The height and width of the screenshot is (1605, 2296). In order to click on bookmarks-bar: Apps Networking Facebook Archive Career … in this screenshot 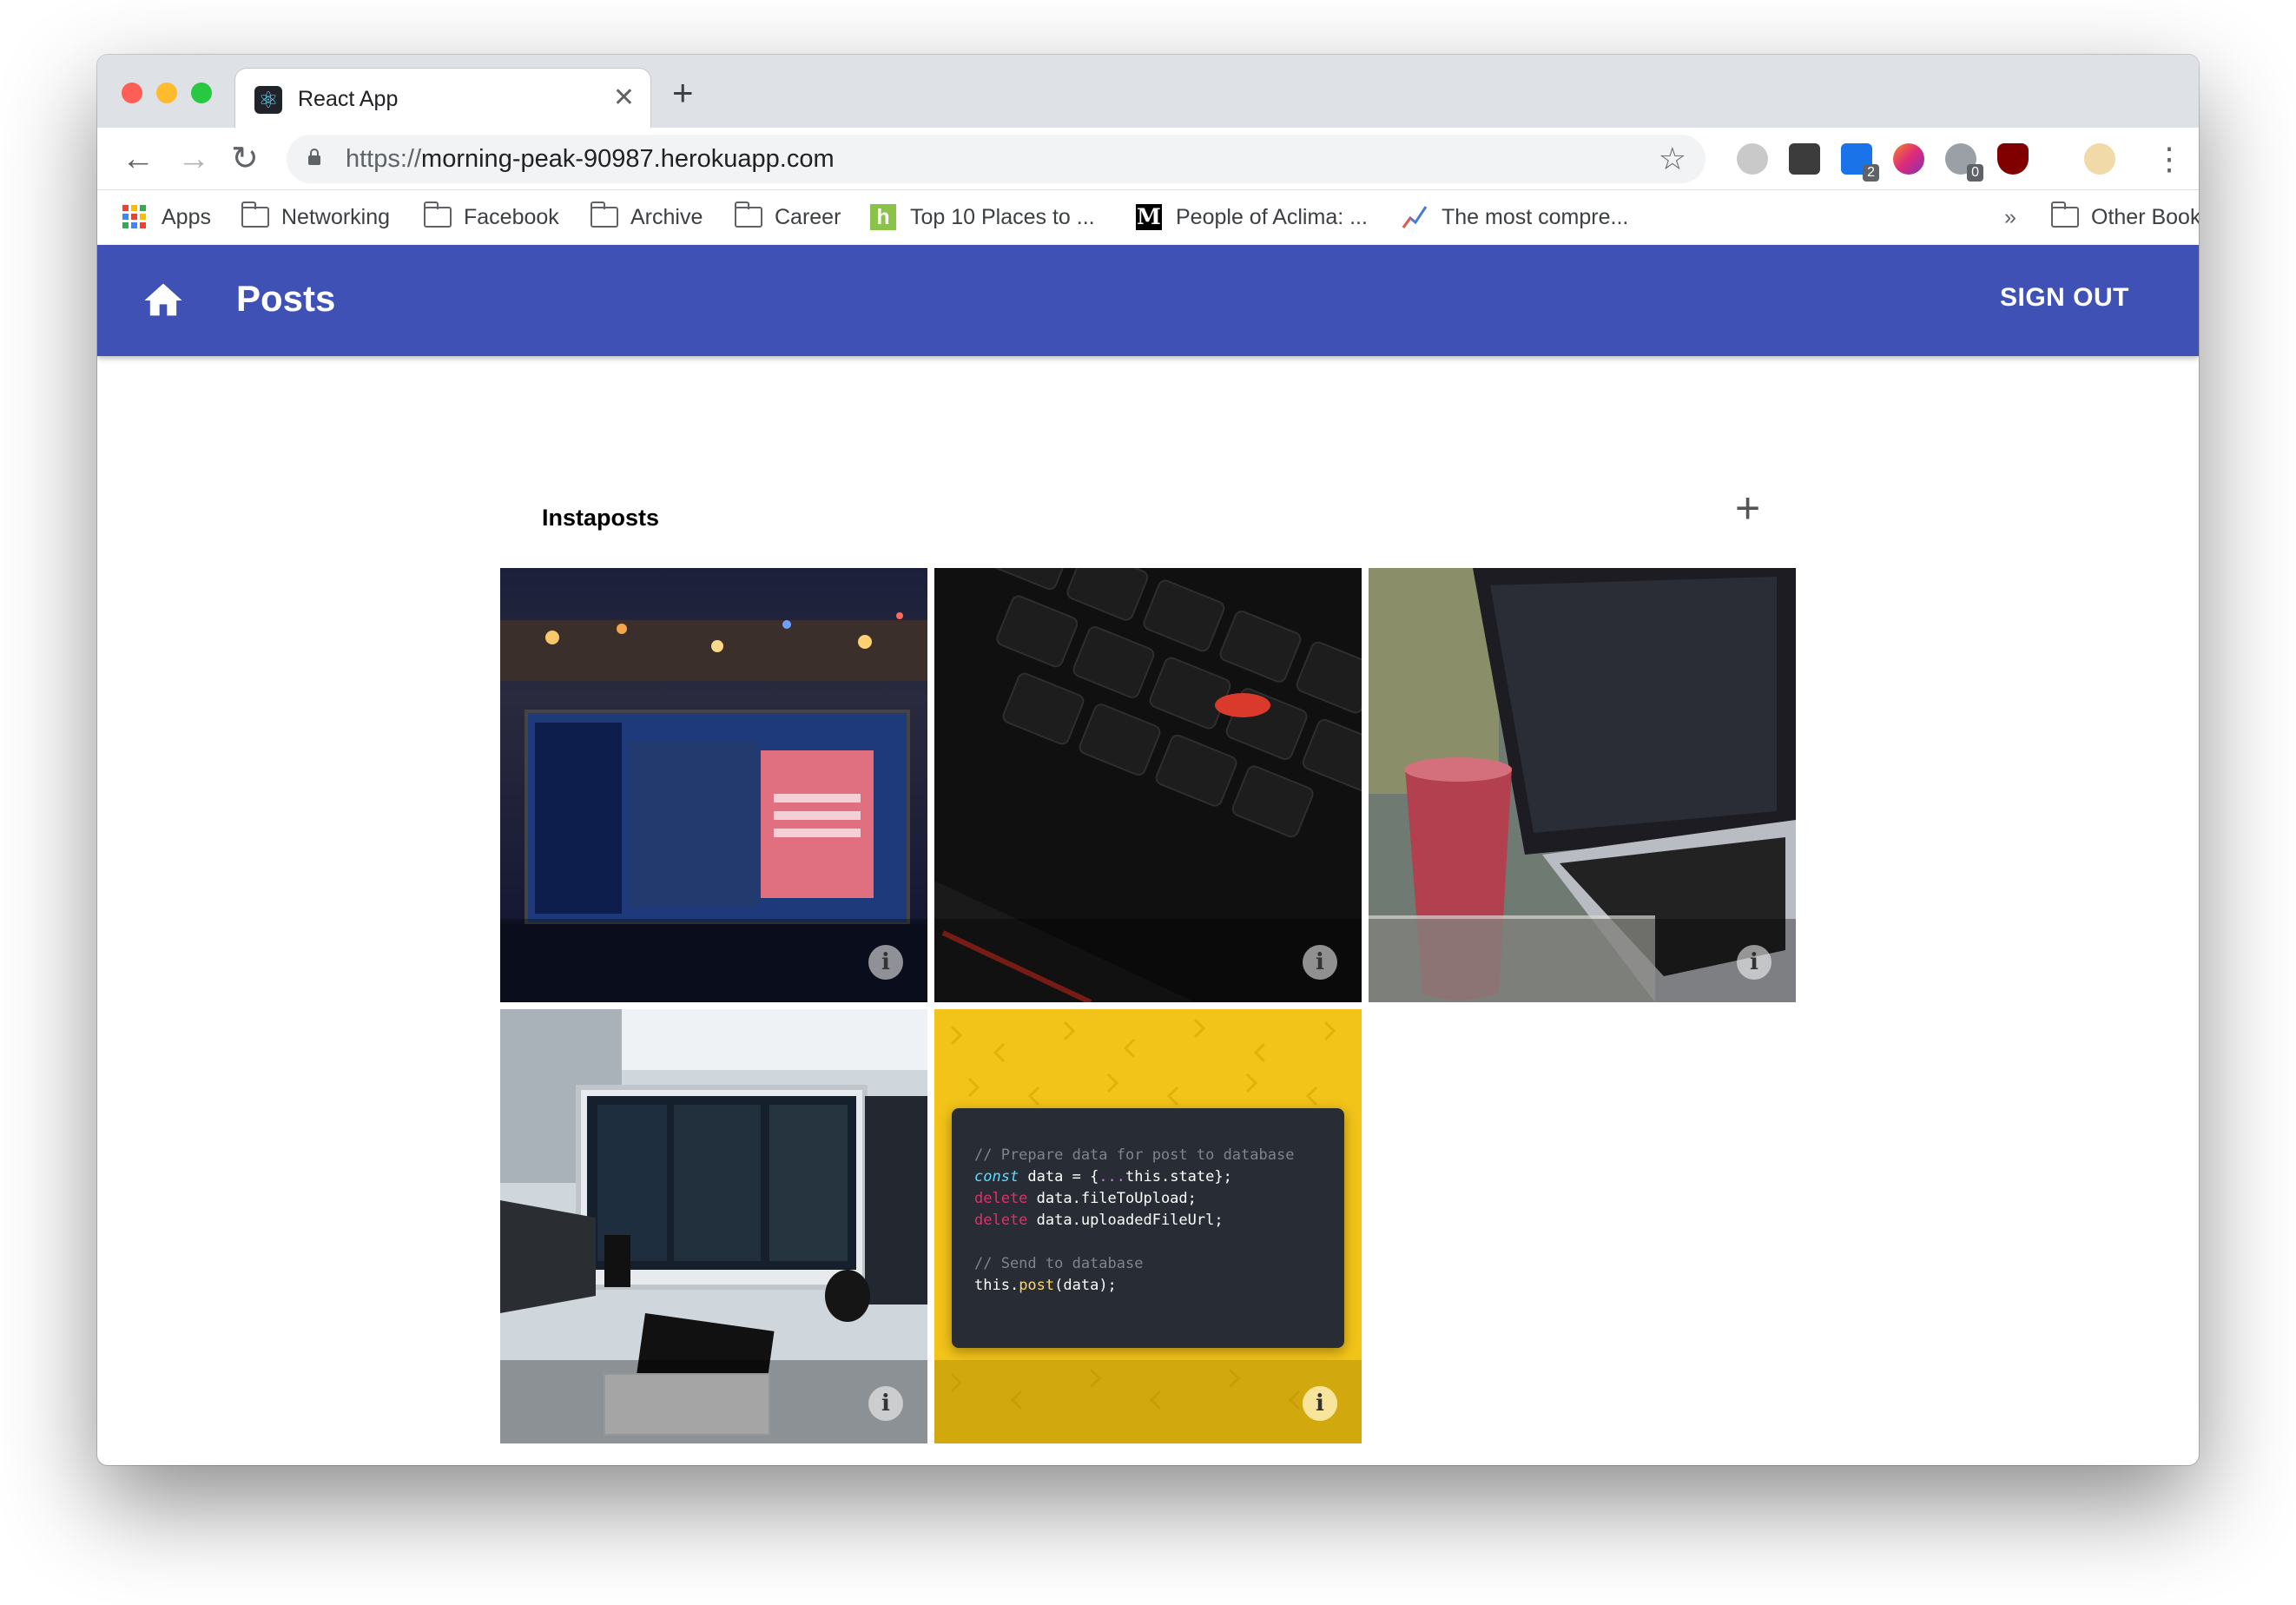, I will do `click(1148, 217)`.